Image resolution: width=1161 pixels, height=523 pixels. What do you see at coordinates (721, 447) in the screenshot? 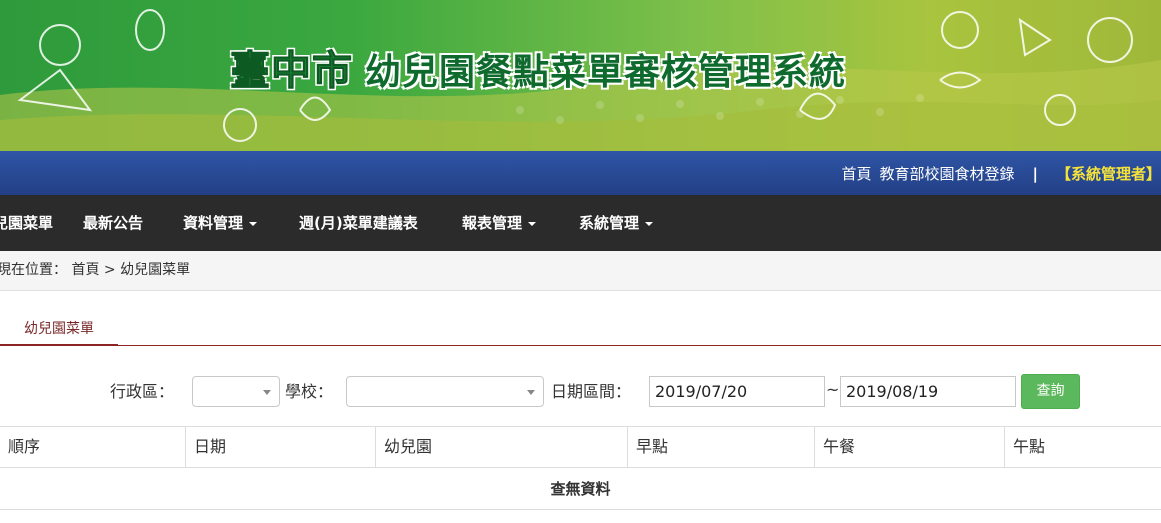
I see `column-header-breakfast: 早點` at bounding box center [721, 447].